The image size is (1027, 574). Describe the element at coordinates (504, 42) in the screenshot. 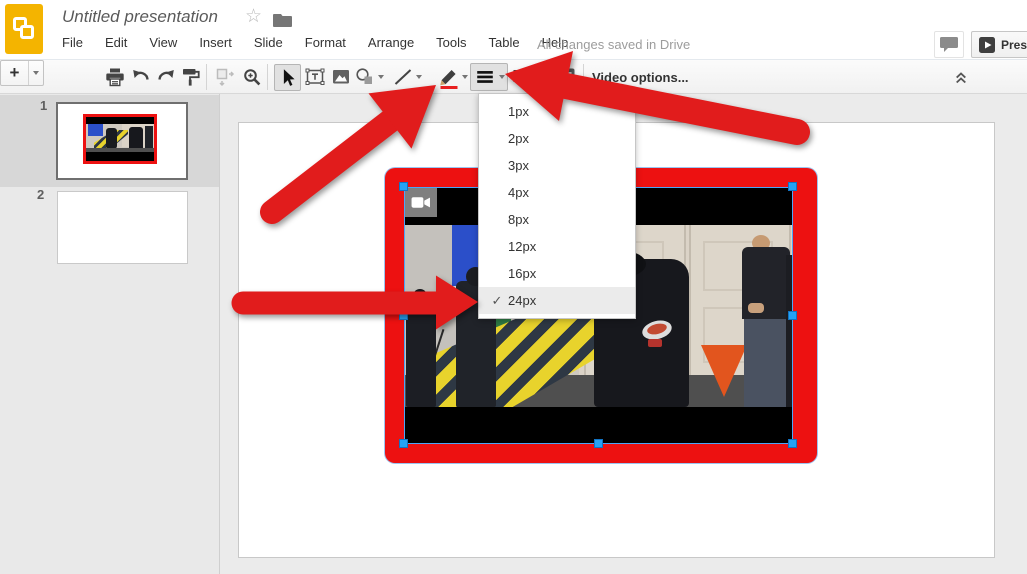

I see `menu-table: Table` at that location.